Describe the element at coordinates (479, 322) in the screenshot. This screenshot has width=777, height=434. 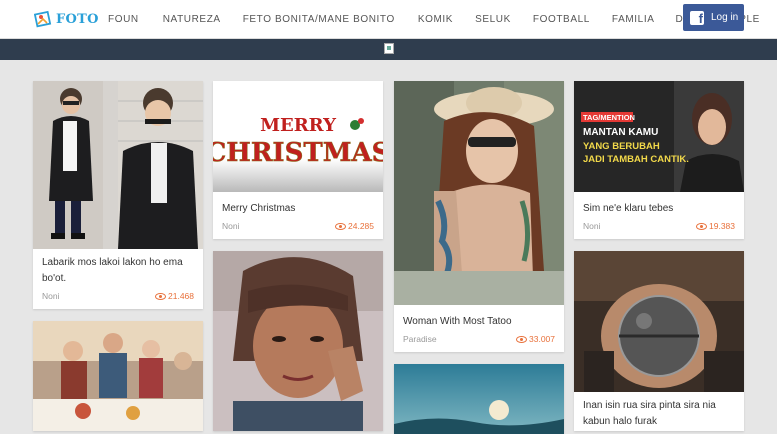
I see `card-title: Woman With Most Tatoo` at that location.